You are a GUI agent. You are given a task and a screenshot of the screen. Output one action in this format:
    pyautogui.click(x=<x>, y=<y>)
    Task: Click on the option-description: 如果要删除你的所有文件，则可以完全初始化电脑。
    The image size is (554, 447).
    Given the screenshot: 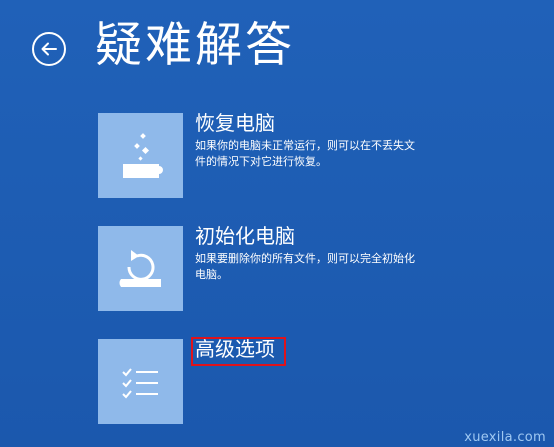 What is the action you would take?
    pyautogui.click(x=305, y=266)
    